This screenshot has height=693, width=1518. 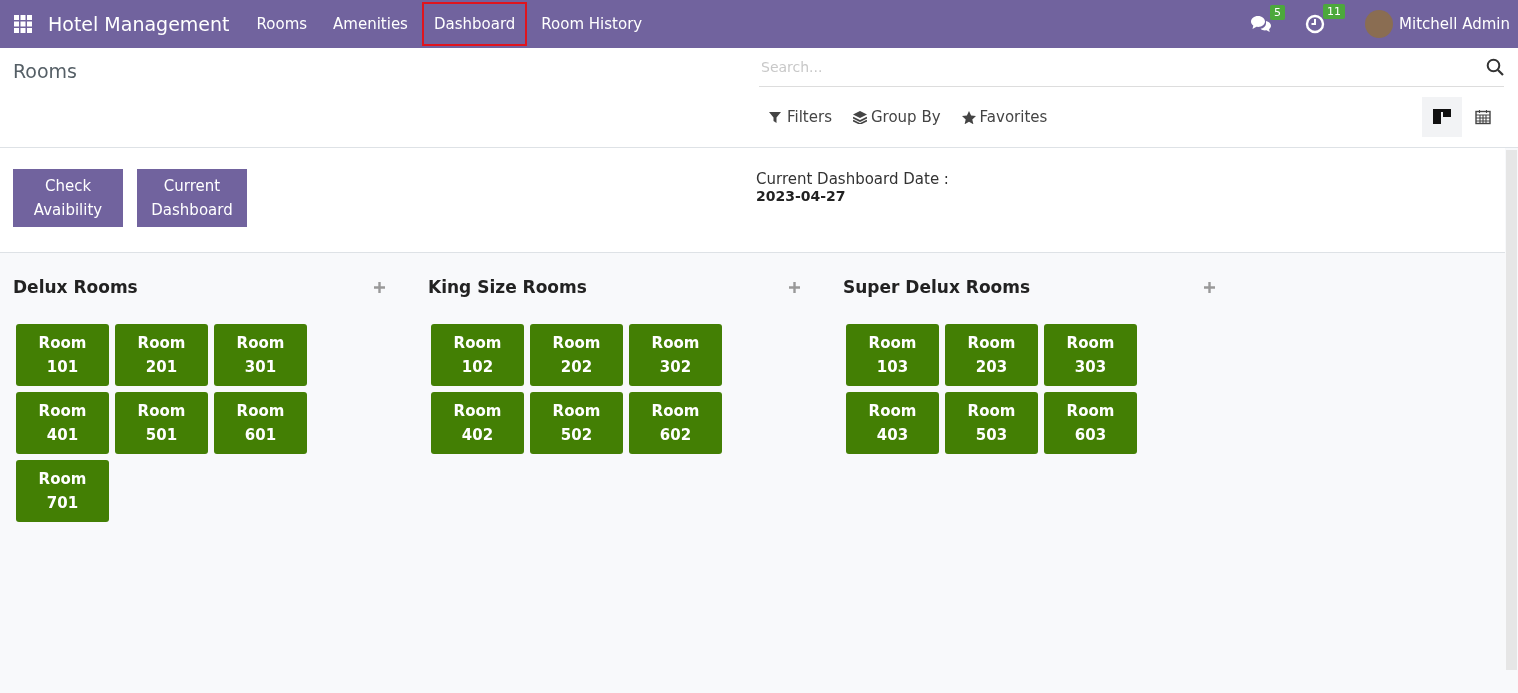 What do you see at coordinates (68, 198) in the screenshot?
I see `action-button: Check Avaibility` at bounding box center [68, 198].